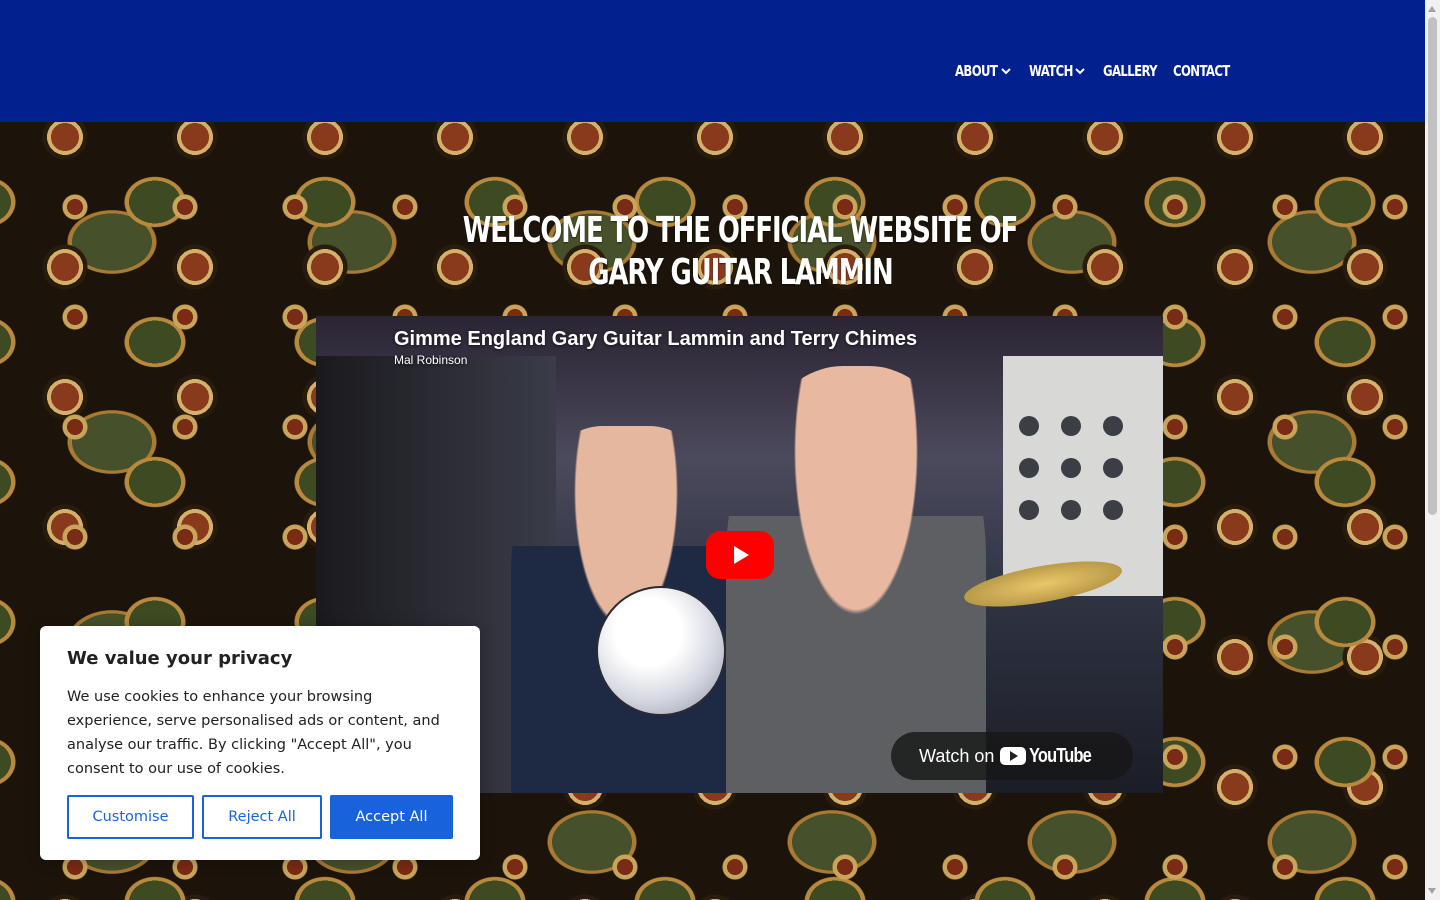  I want to click on youtube-logo-icon: YouTube, so click(1052, 756).